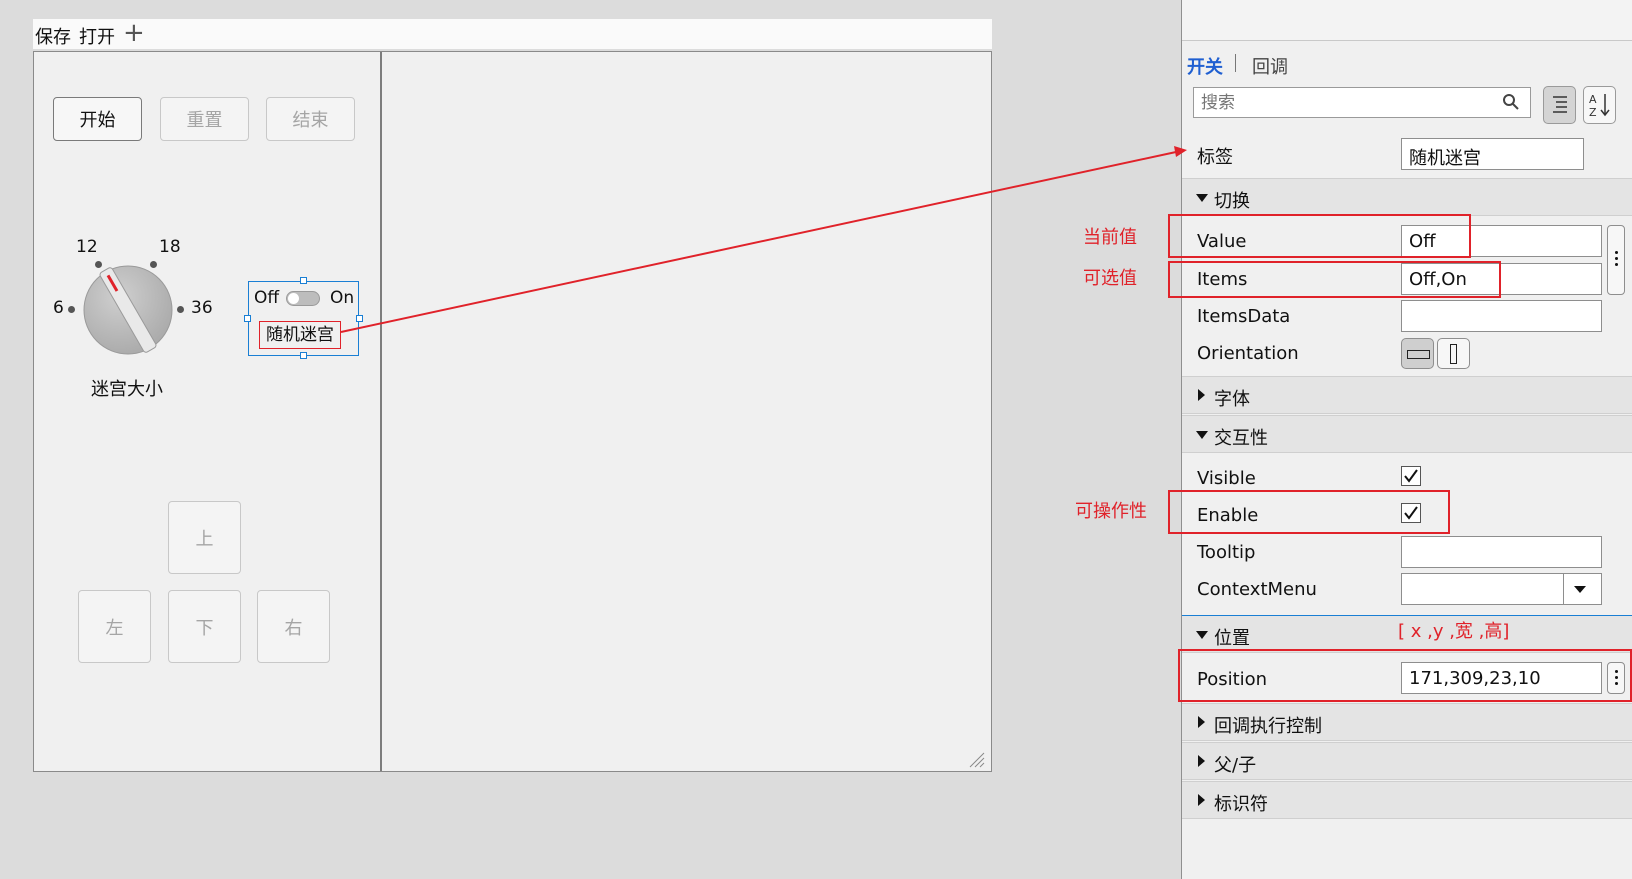  I want to click on visible-checkbox, so click(1411, 476).